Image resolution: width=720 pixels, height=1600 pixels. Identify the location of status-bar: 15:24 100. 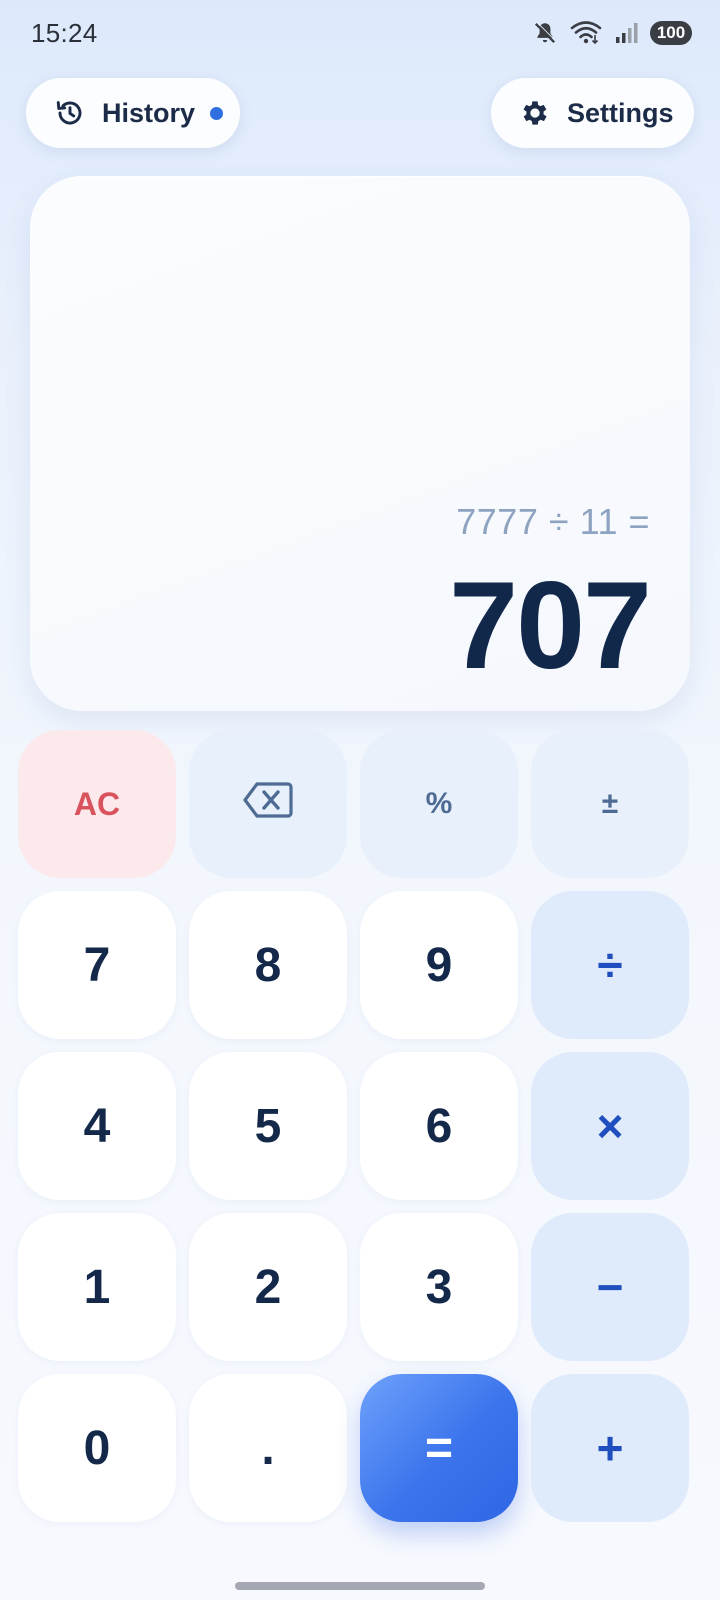
(360, 34).